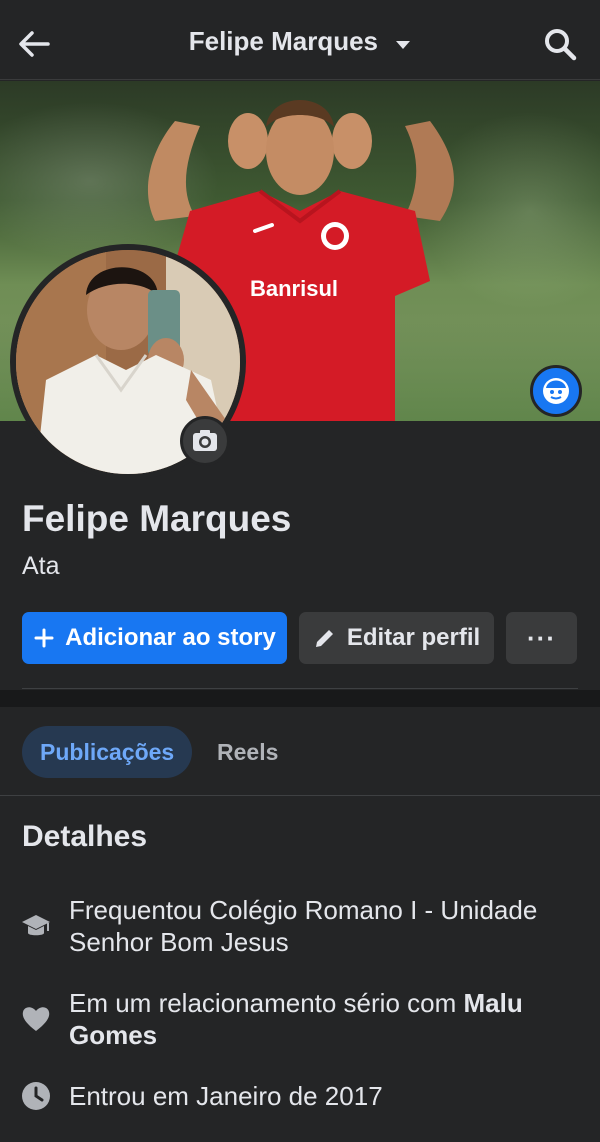 This screenshot has height=1142, width=600. I want to click on heart-icon, so click(36, 1019).